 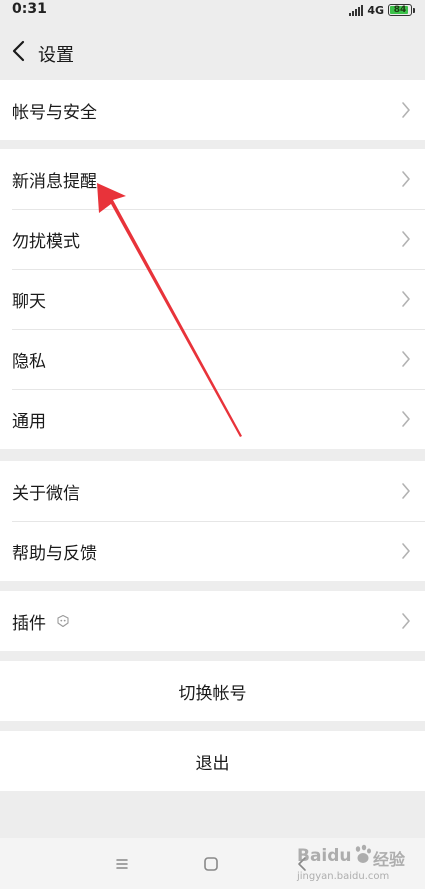 What do you see at coordinates (212, 179) in the screenshot?
I see `settings-item-new-message-alert: 新消息提醒` at bounding box center [212, 179].